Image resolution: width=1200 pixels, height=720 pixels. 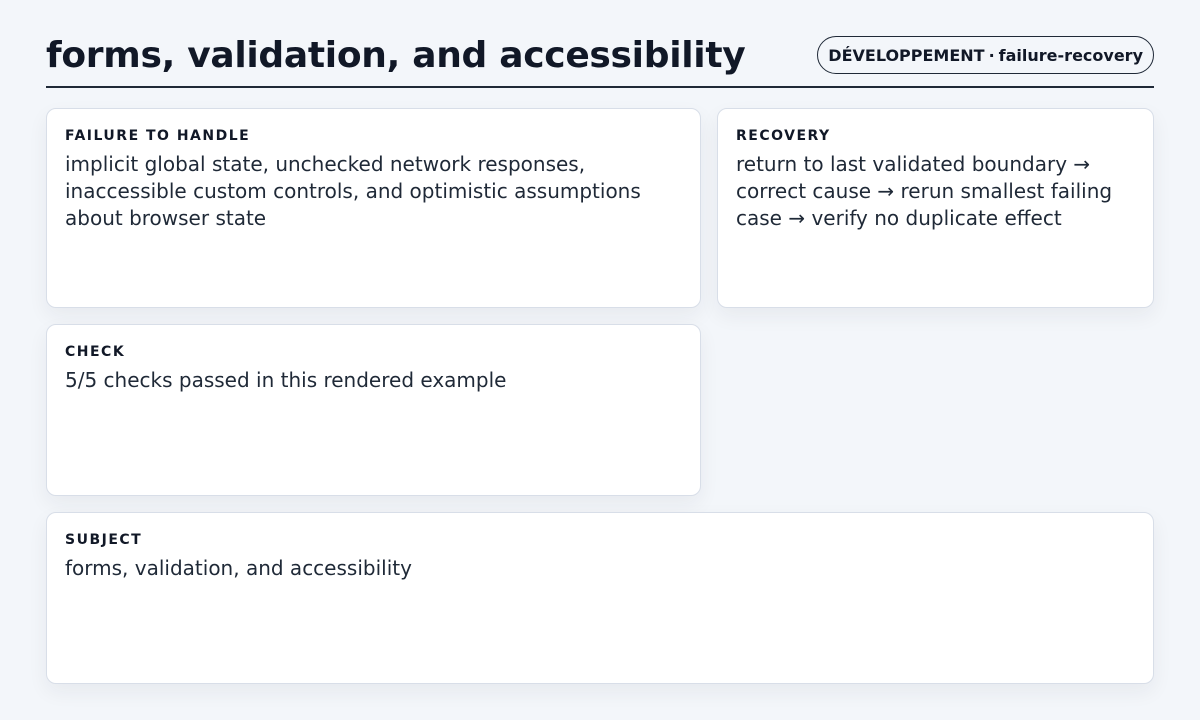 What do you see at coordinates (95, 352) in the screenshot?
I see `check-card-label: CHECK` at bounding box center [95, 352].